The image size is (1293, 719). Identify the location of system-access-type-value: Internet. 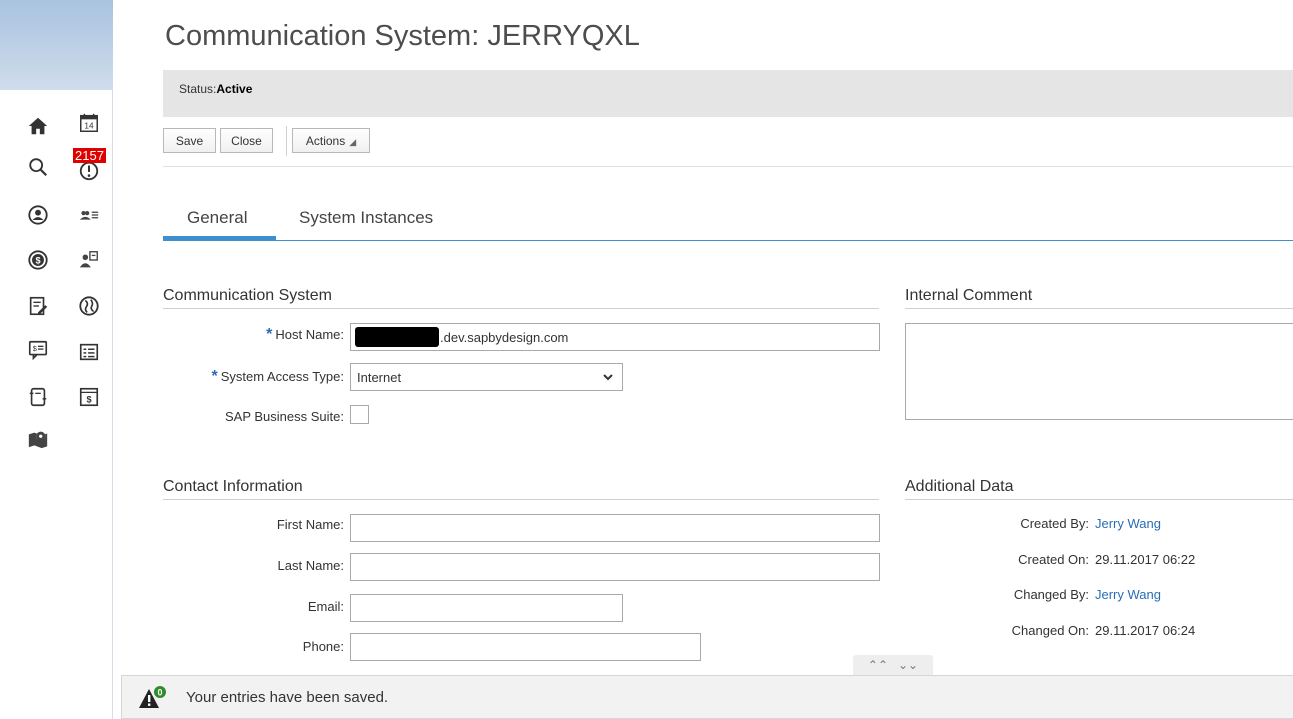
(379, 377).